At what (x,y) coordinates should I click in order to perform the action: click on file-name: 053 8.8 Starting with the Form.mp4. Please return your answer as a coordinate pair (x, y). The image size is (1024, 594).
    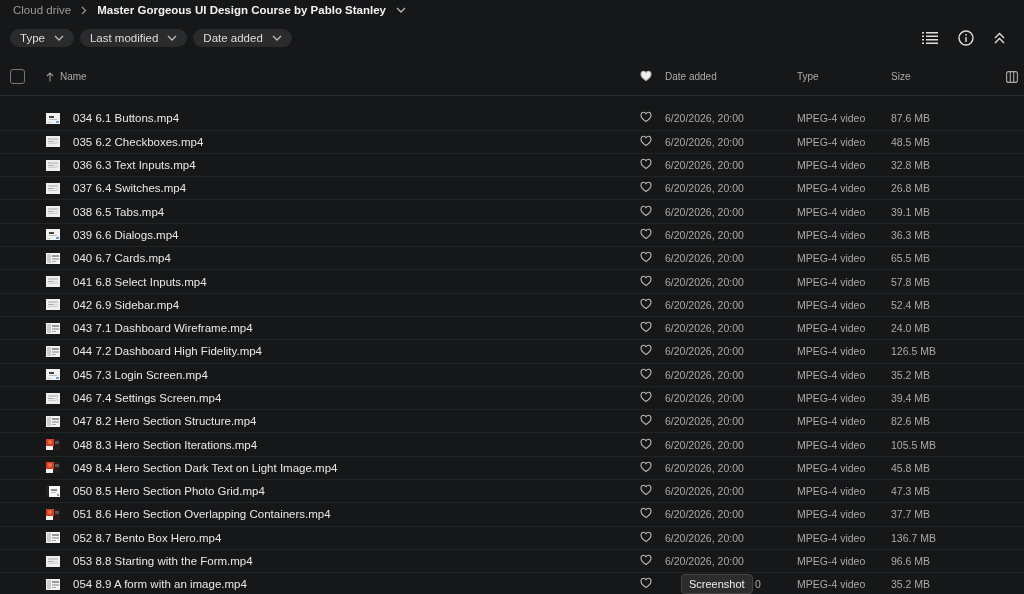
    Looking at the image, I should click on (350, 561).